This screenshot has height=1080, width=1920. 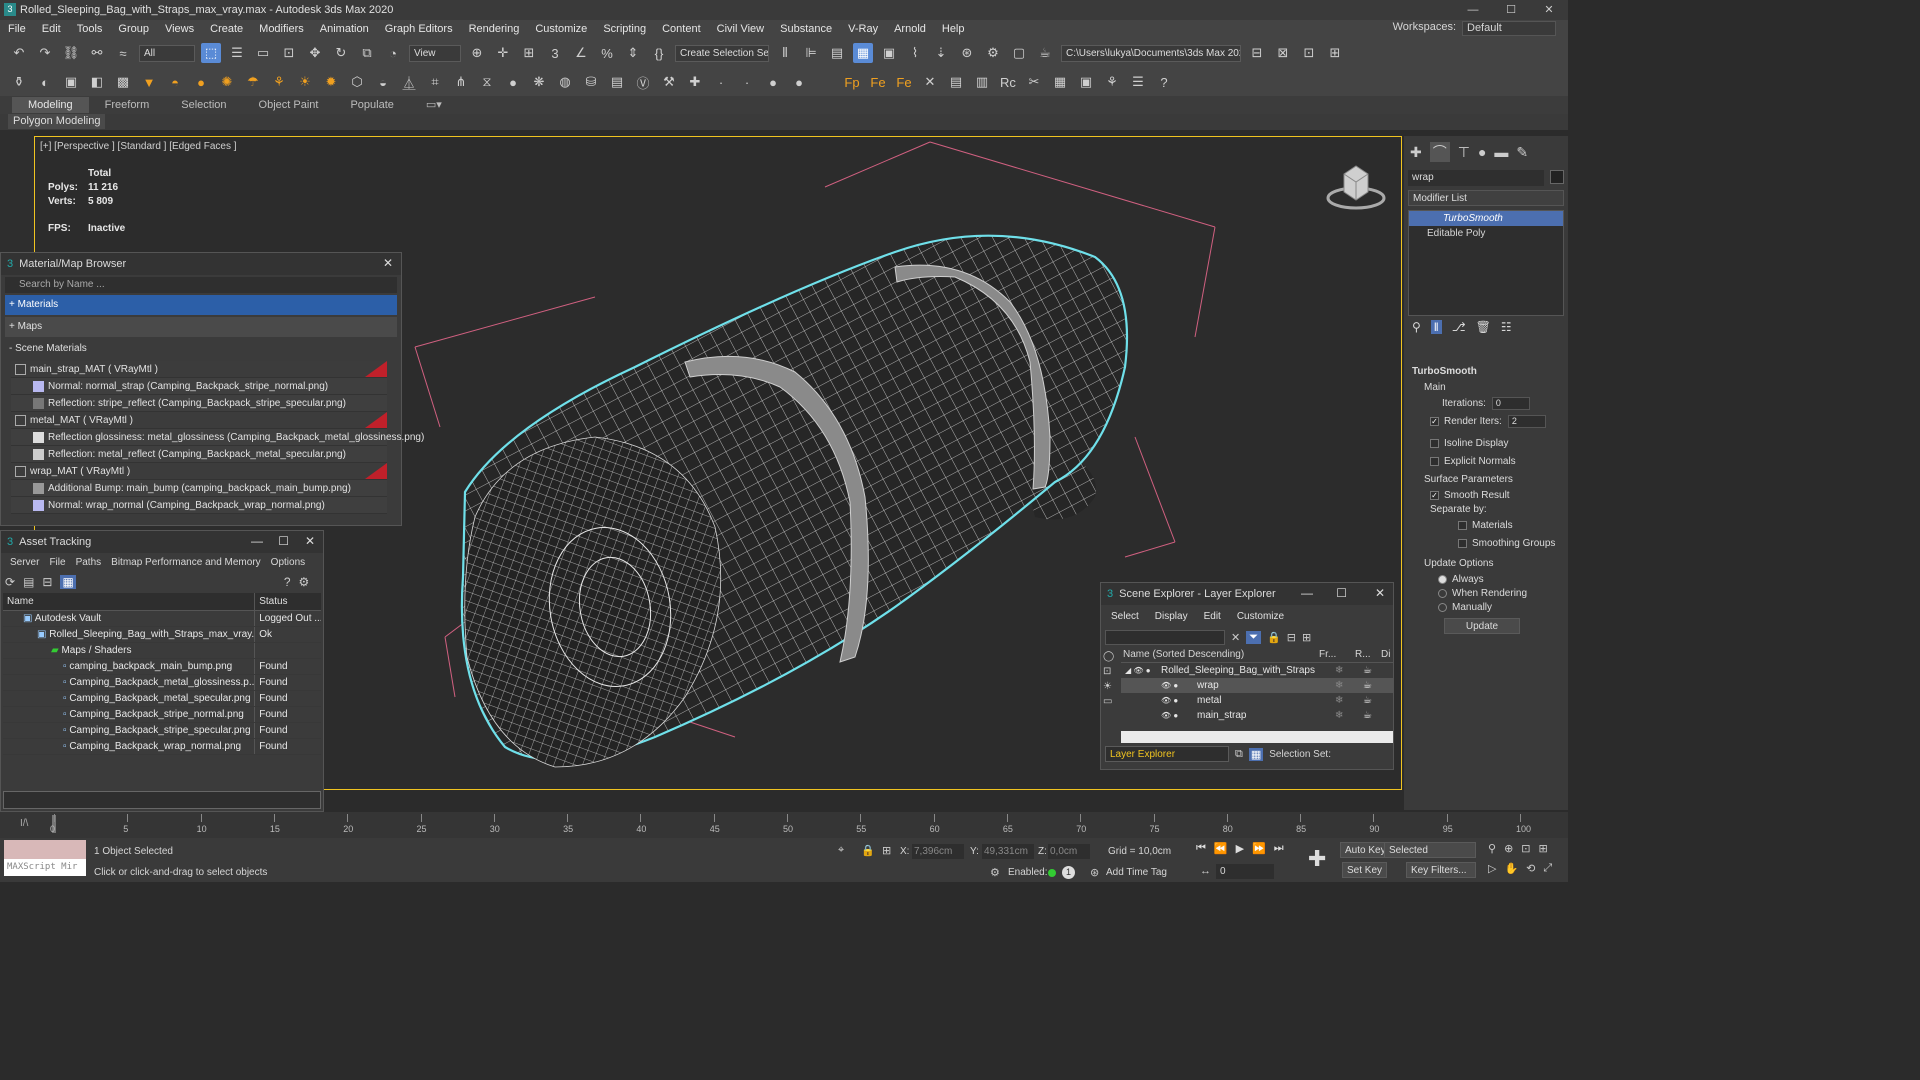 I want to click on viewcube, so click(x=1356, y=187).